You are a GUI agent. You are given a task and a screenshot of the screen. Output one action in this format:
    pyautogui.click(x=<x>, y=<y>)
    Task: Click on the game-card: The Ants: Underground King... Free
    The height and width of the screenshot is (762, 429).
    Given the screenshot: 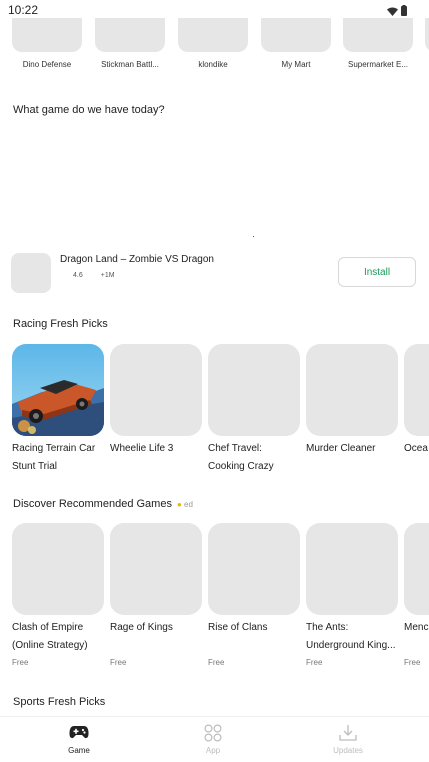 What is the action you would take?
    pyautogui.click(x=352, y=595)
    